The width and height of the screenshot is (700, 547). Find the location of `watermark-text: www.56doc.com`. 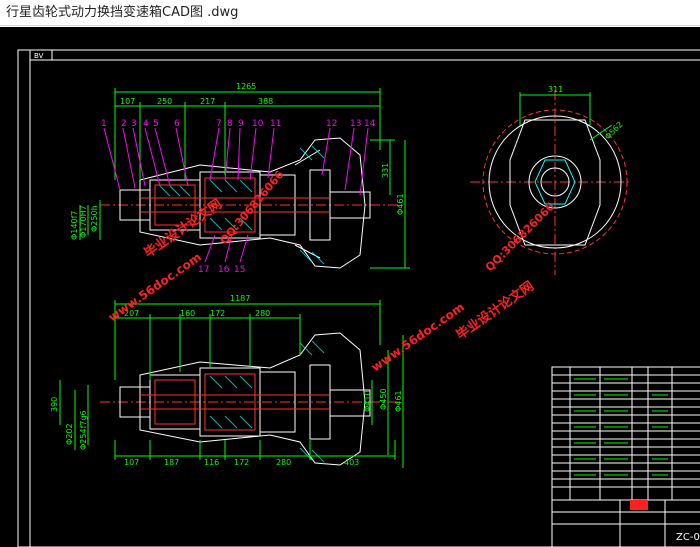

watermark-text: www.56doc.com is located at coordinates (418, 337).